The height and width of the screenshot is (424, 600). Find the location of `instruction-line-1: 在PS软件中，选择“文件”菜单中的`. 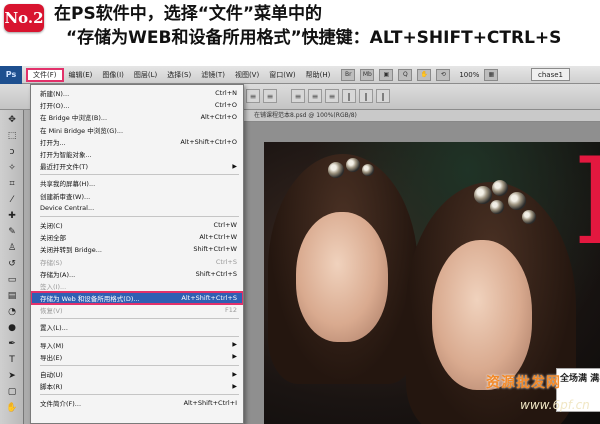

instruction-line-1: 在PS软件中，选择“文件”菜单中的 is located at coordinates (188, 14).